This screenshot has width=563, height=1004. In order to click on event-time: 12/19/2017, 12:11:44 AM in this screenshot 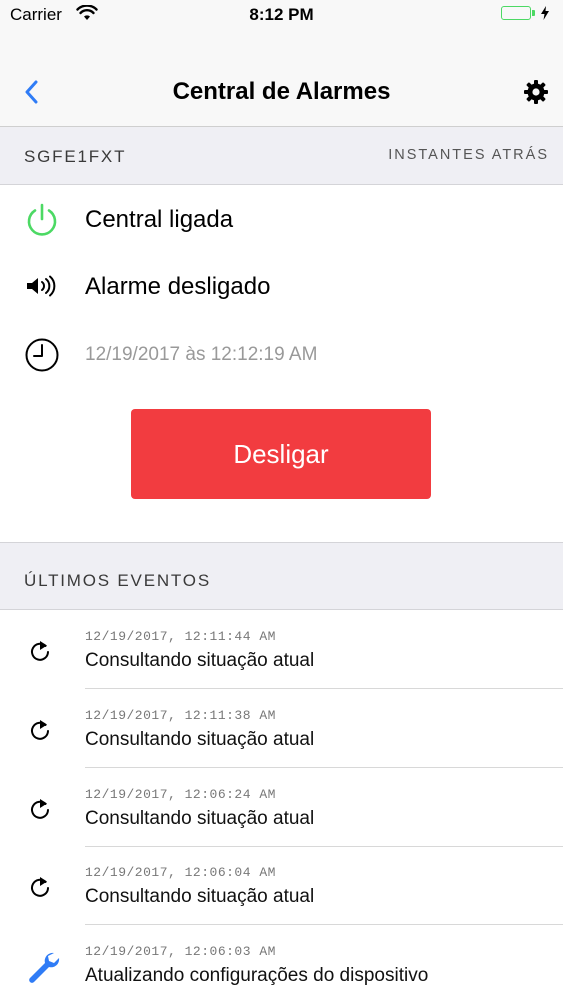, I will do `click(180, 636)`.